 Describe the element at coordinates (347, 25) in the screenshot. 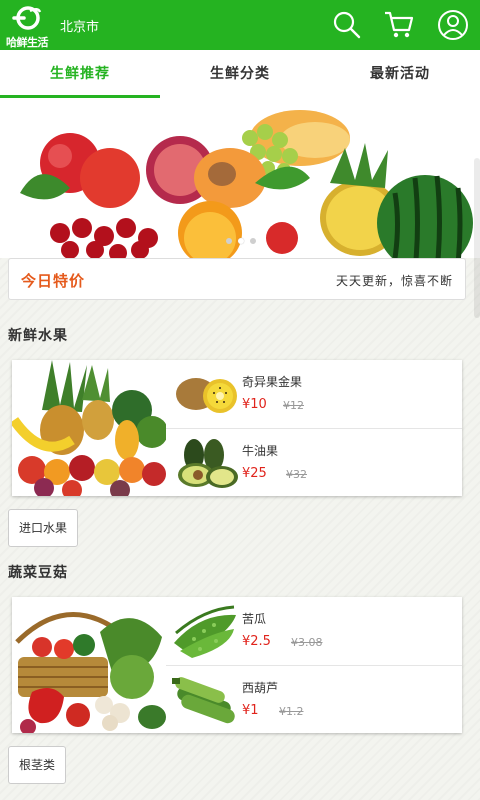

I see `search-icon` at that location.